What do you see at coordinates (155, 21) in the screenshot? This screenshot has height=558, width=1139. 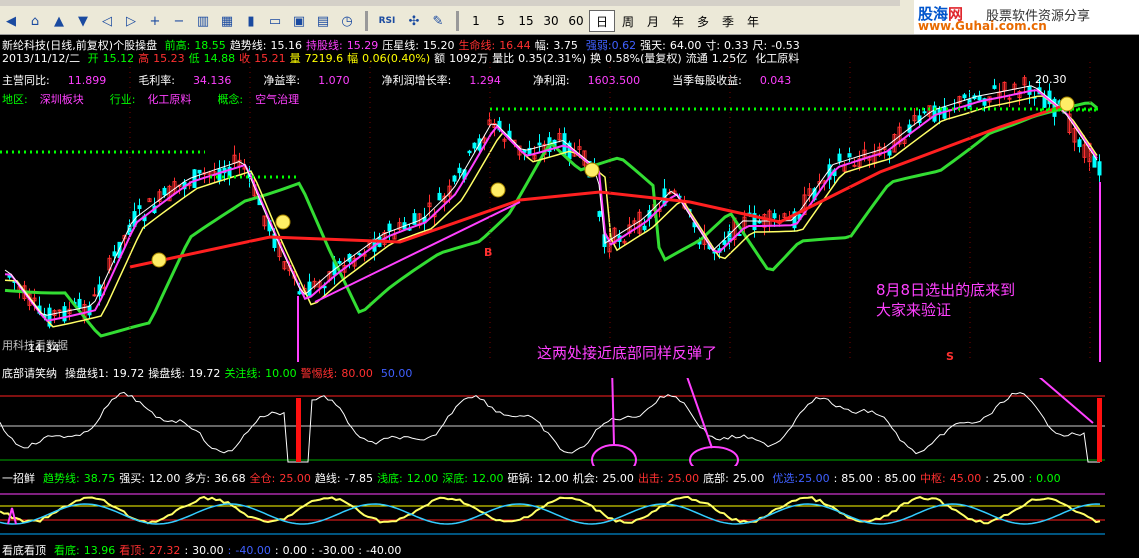 I see `zoom-in-icon: +` at bounding box center [155, 21].